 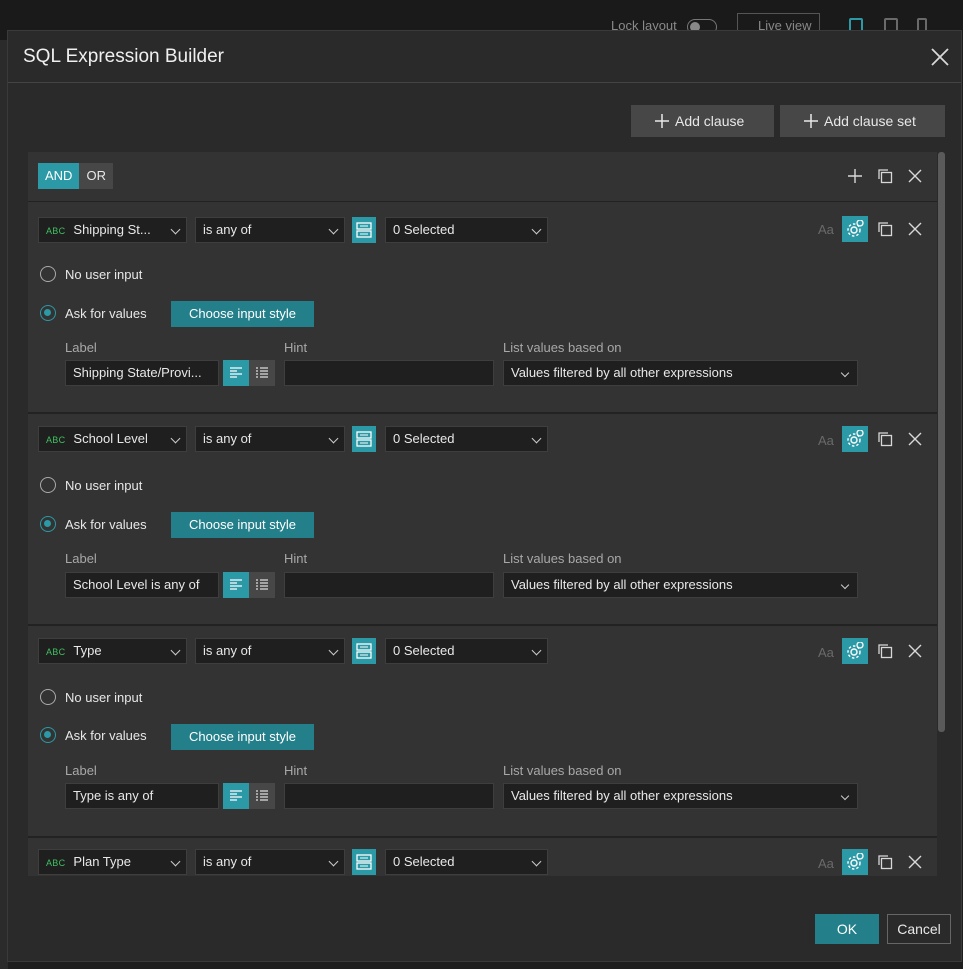 I want to click on value-text: 0 Selected, so click(x=424, y=229).